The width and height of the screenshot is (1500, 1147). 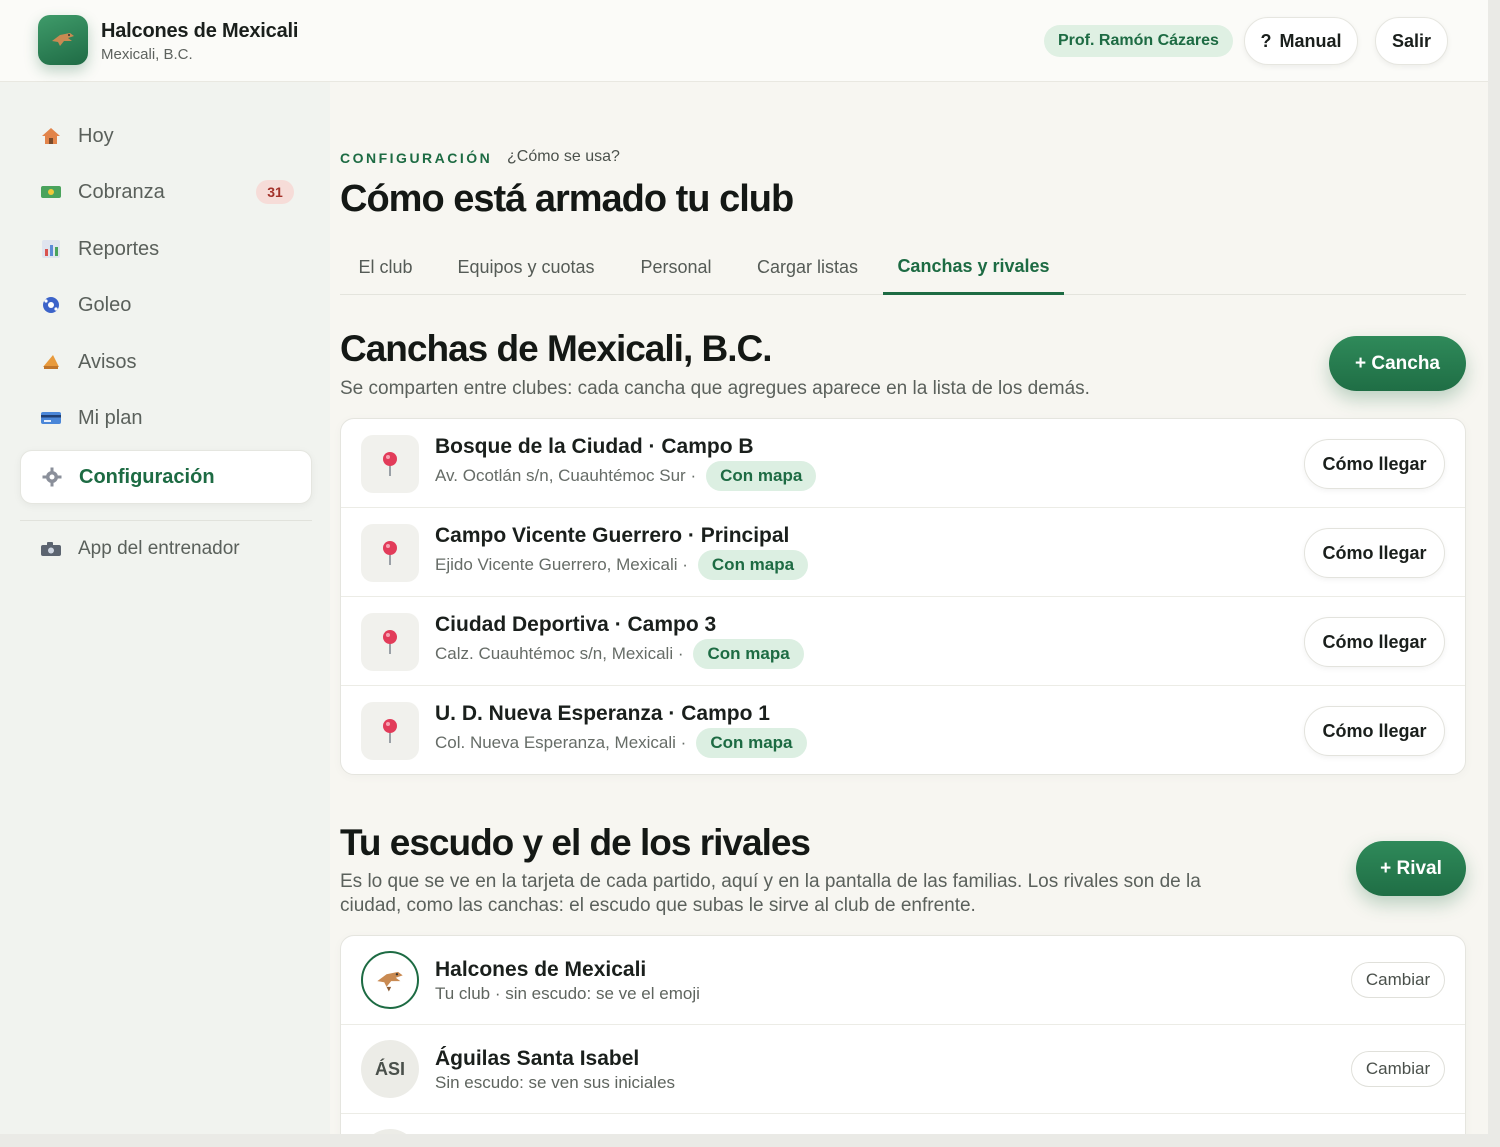 I want to click on team-initials: ÁSI, so click(x=390, y=1069).